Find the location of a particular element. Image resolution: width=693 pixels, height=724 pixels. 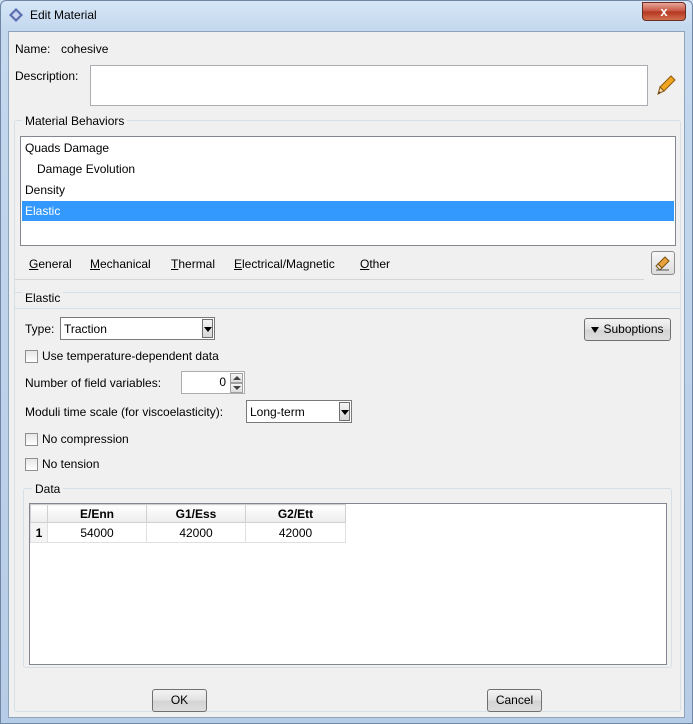

description-label: Description: is located at coordinates (47, 76).